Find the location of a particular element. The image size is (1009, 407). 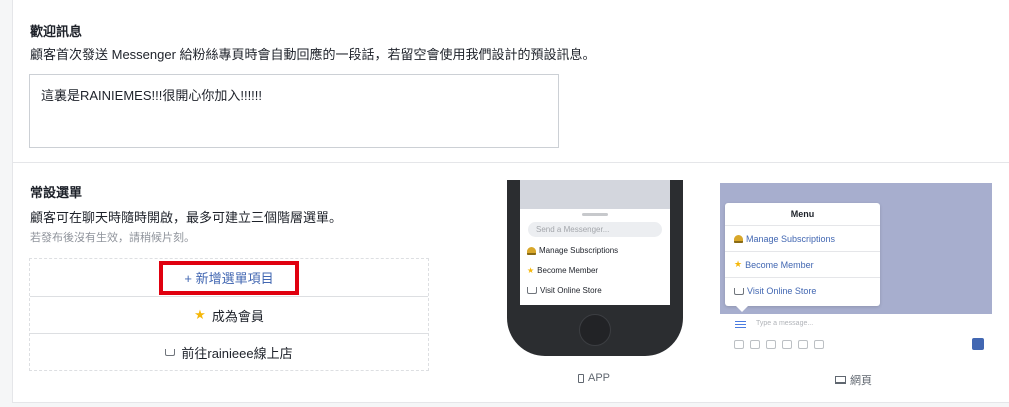

thumbs-up-icon is located at coordinates (978, 344).